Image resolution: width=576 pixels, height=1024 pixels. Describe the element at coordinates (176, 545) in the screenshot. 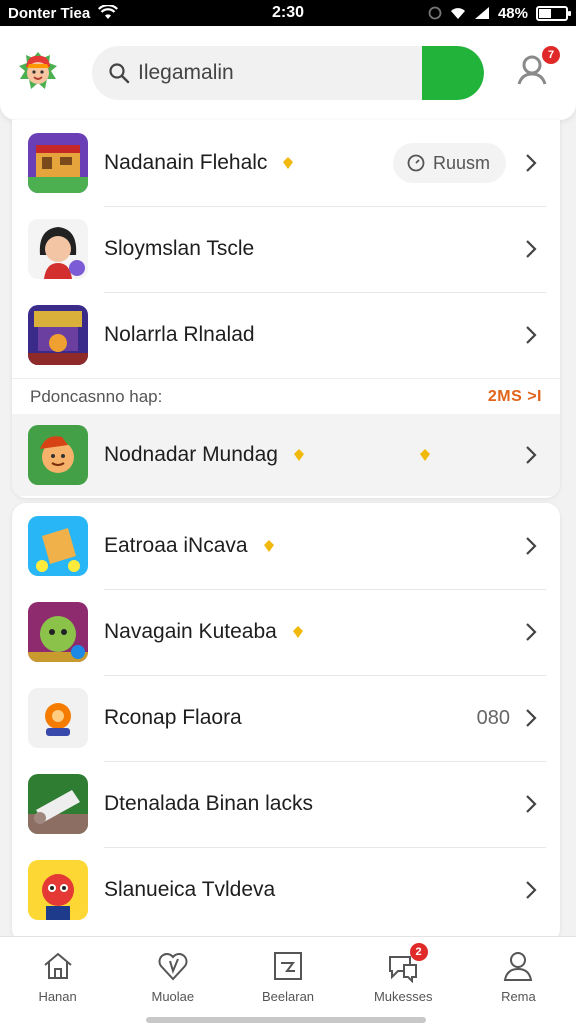

I see `list-item-title: Eatroaa iNcava` at that location.